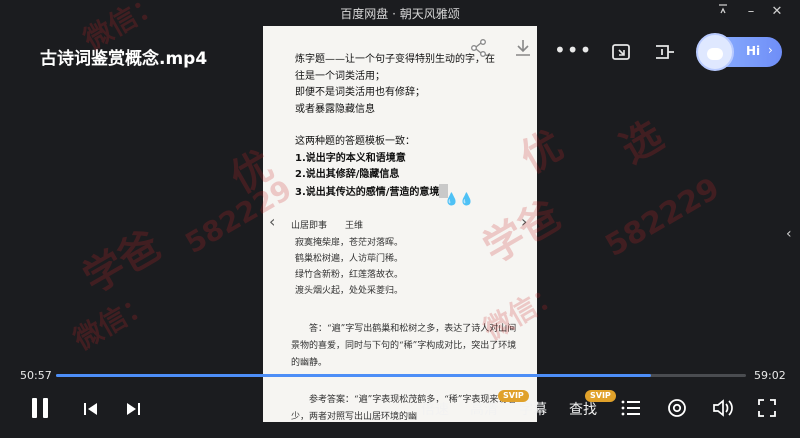  Describe the element at coordinates (349, 259) in the screenshot. I see `poem-line: 鹤巢松树遍，人访荜门稀。` at that location.